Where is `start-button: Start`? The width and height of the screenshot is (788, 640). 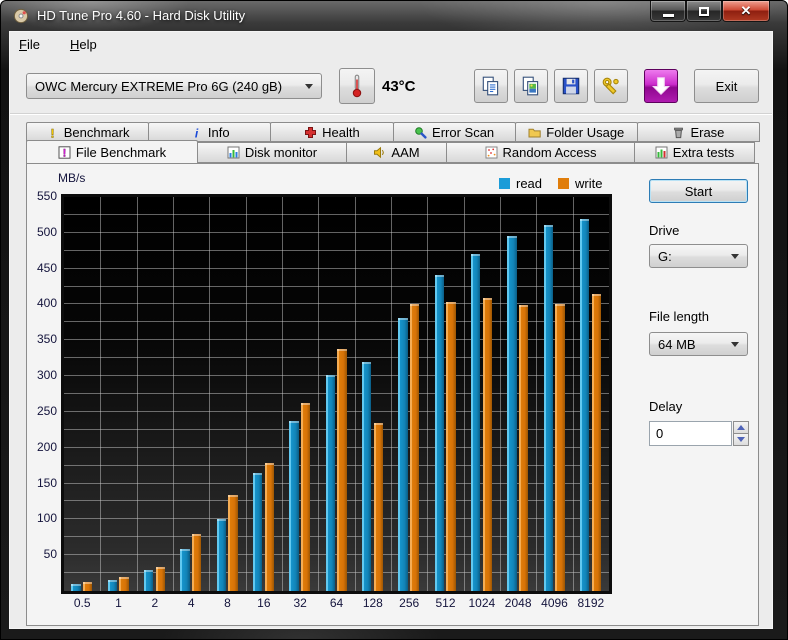
start-button: Start is located at coordinates (698, 191).